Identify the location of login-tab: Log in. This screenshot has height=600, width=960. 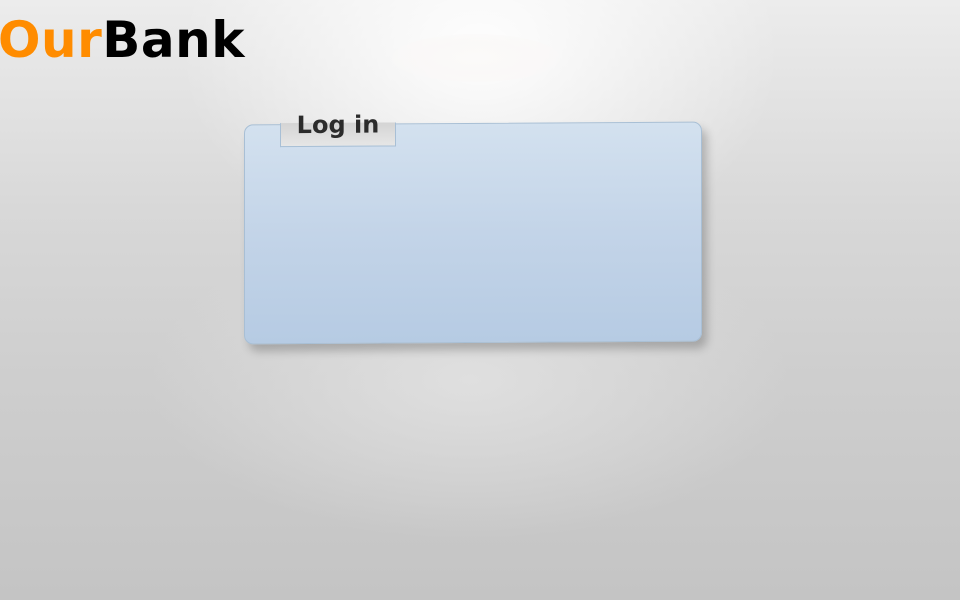
(338, 129).